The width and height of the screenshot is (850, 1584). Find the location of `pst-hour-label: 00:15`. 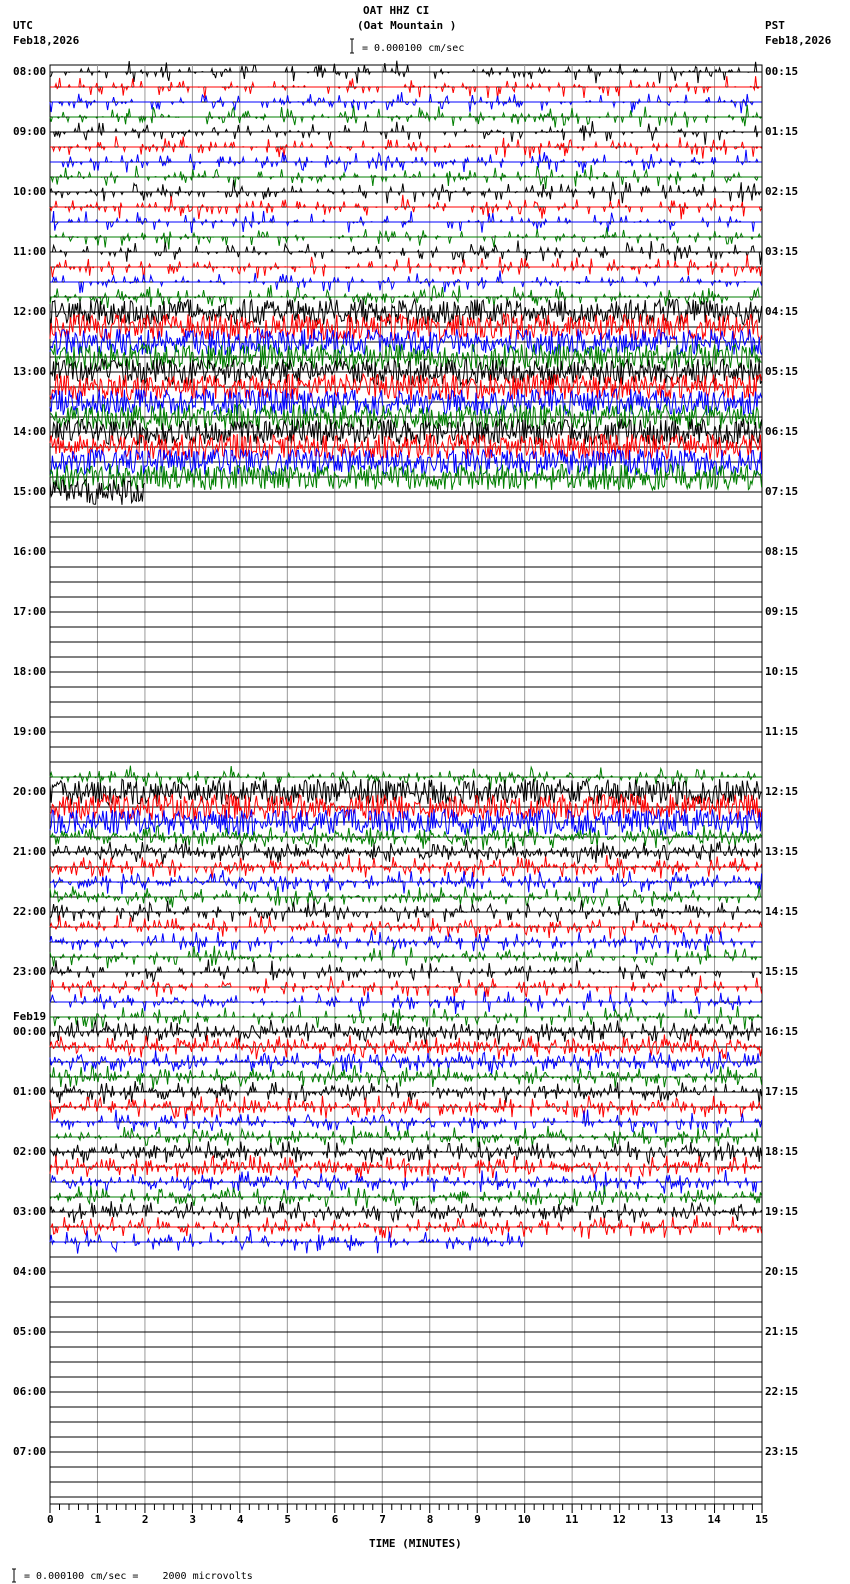

pst-hour-label: 00:15 is located at coordinates (782, 71).